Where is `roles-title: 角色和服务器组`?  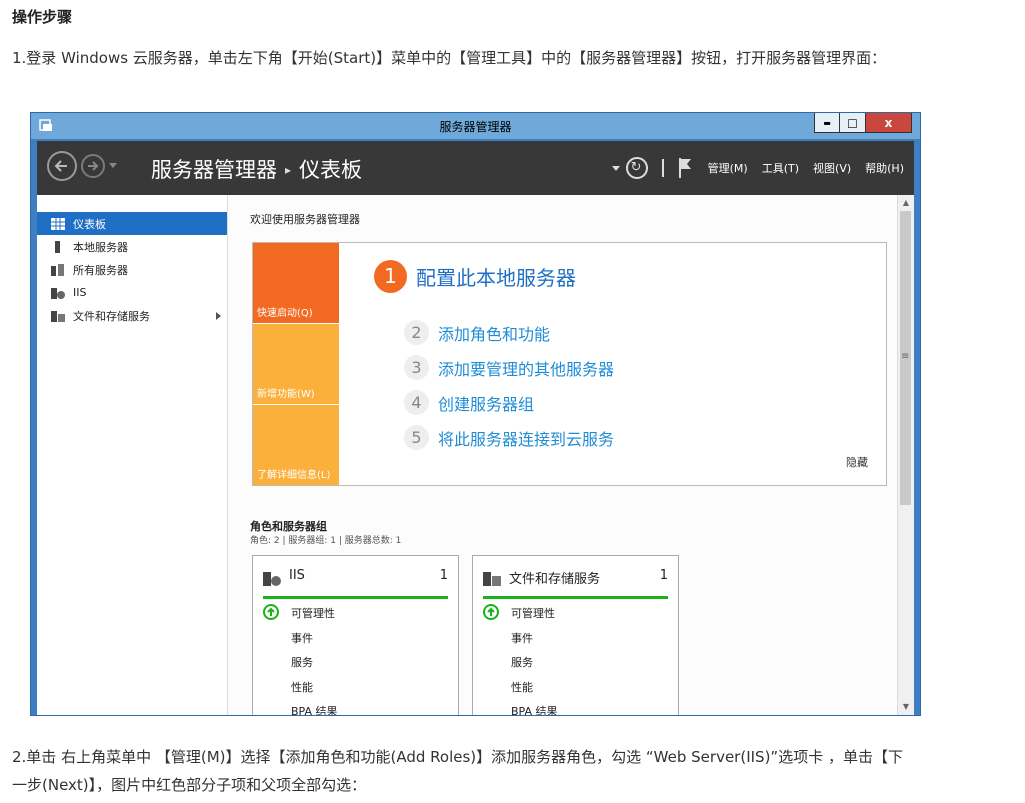 roles-title: 角色和服务器组 is located at coordinates (288, 526).